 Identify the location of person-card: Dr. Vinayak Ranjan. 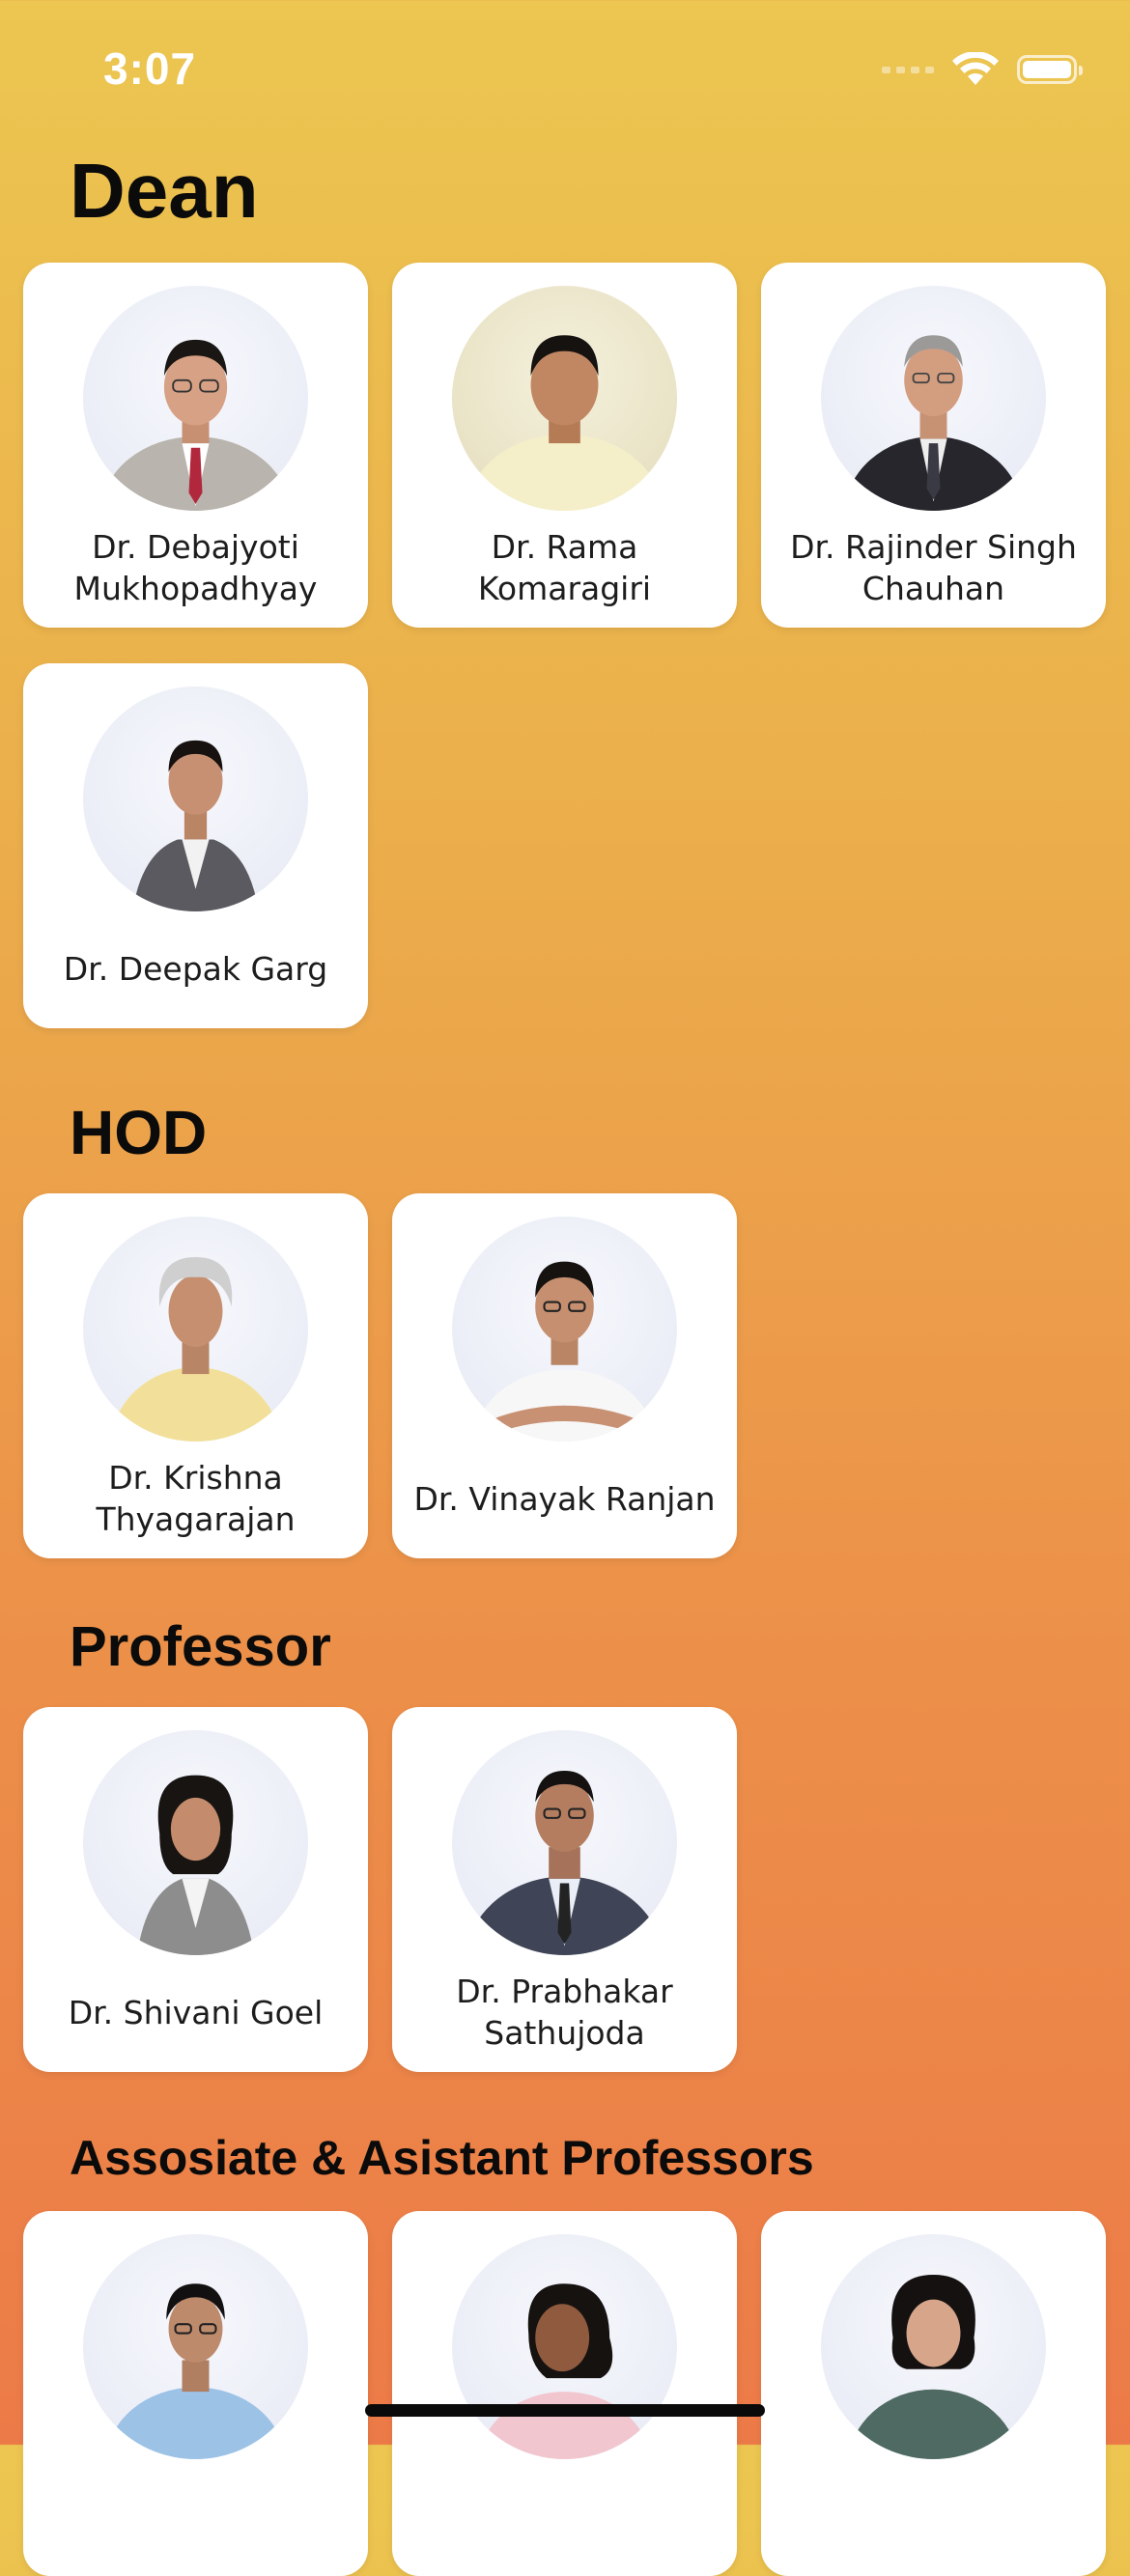
(564, 1376).